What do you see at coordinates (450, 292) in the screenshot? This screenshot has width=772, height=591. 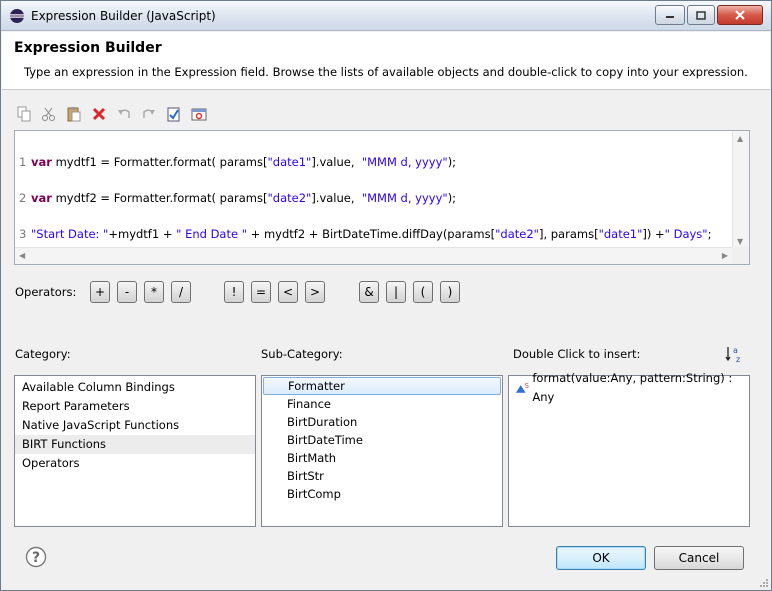 I see `operator-close-paren-button: )` at bounding box center [450, 292].